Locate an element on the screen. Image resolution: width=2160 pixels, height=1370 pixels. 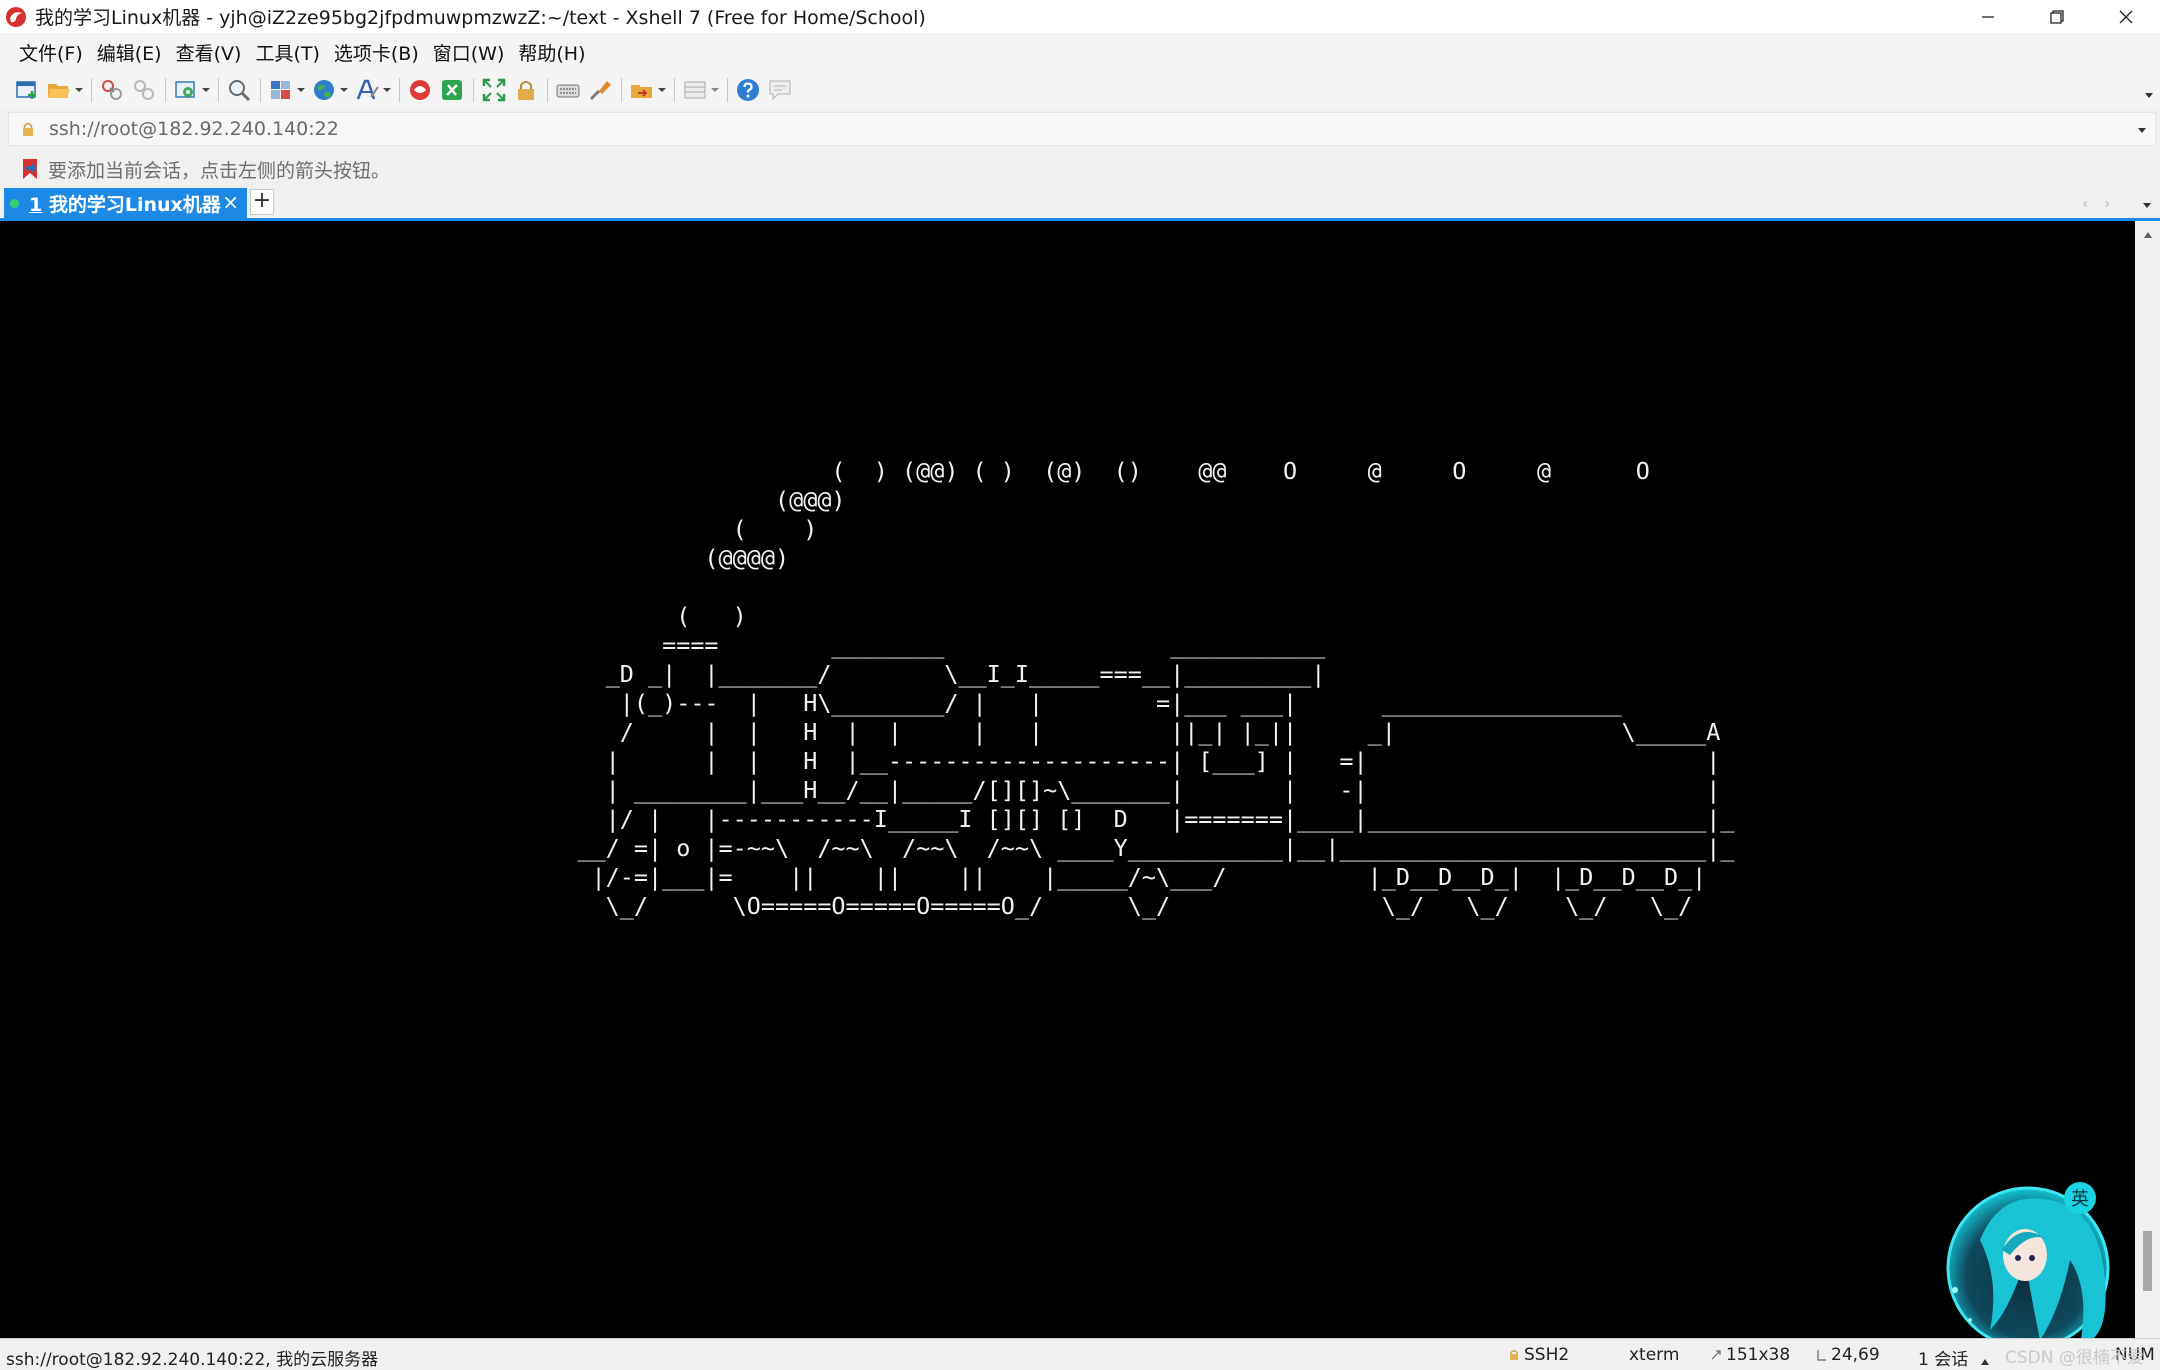
tab-close-button: × is located at coordinates (230, 202).